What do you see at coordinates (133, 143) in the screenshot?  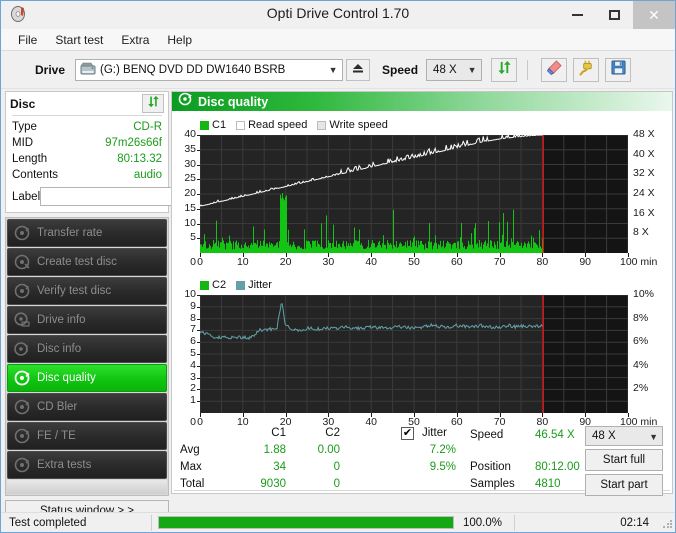 I see `field-value: 97m26s66f` at bounding box center [133, 143].